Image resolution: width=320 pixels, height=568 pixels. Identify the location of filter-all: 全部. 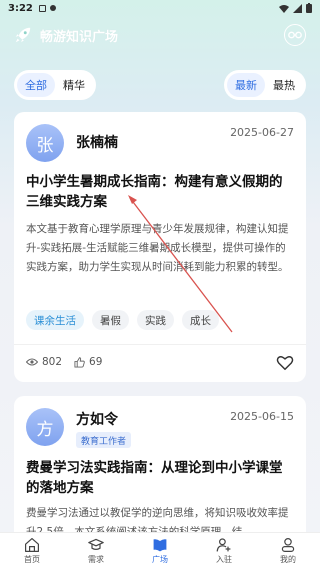
(36, 85).